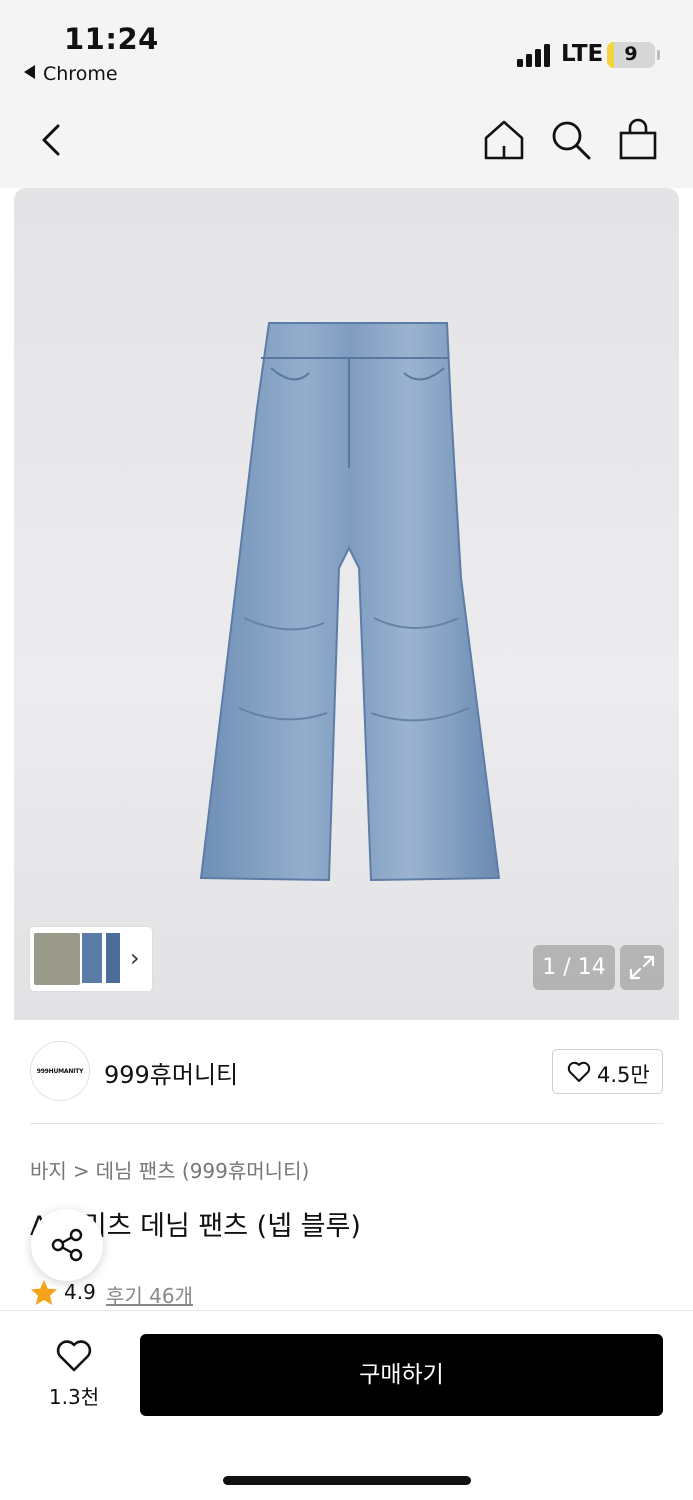  What do you see at coordinates (74, 1397) in the screenshot?
I see `wishlist-count: 1.3천` at bounding box center [74, 1397].